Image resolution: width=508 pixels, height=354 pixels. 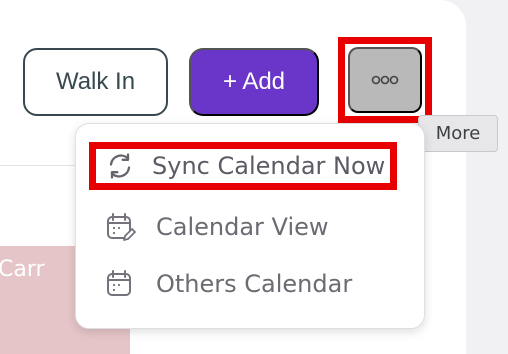 What do you see at coordinates (22, 269) in the screenshot?
I see `calendar-event-label: Carr` at bounding box center [22, 269].